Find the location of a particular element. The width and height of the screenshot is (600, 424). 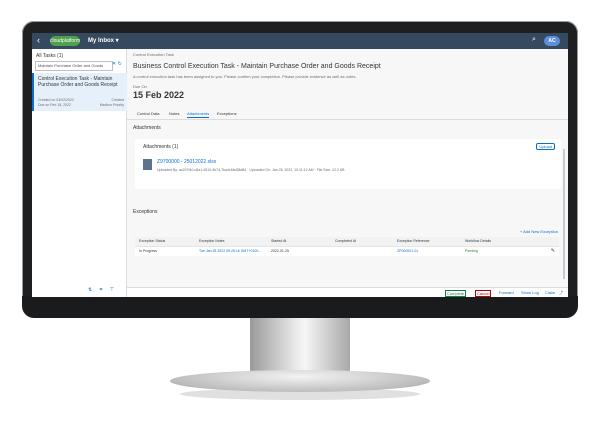

tab-control-data: Control Data is located at coordinates (148, 113).